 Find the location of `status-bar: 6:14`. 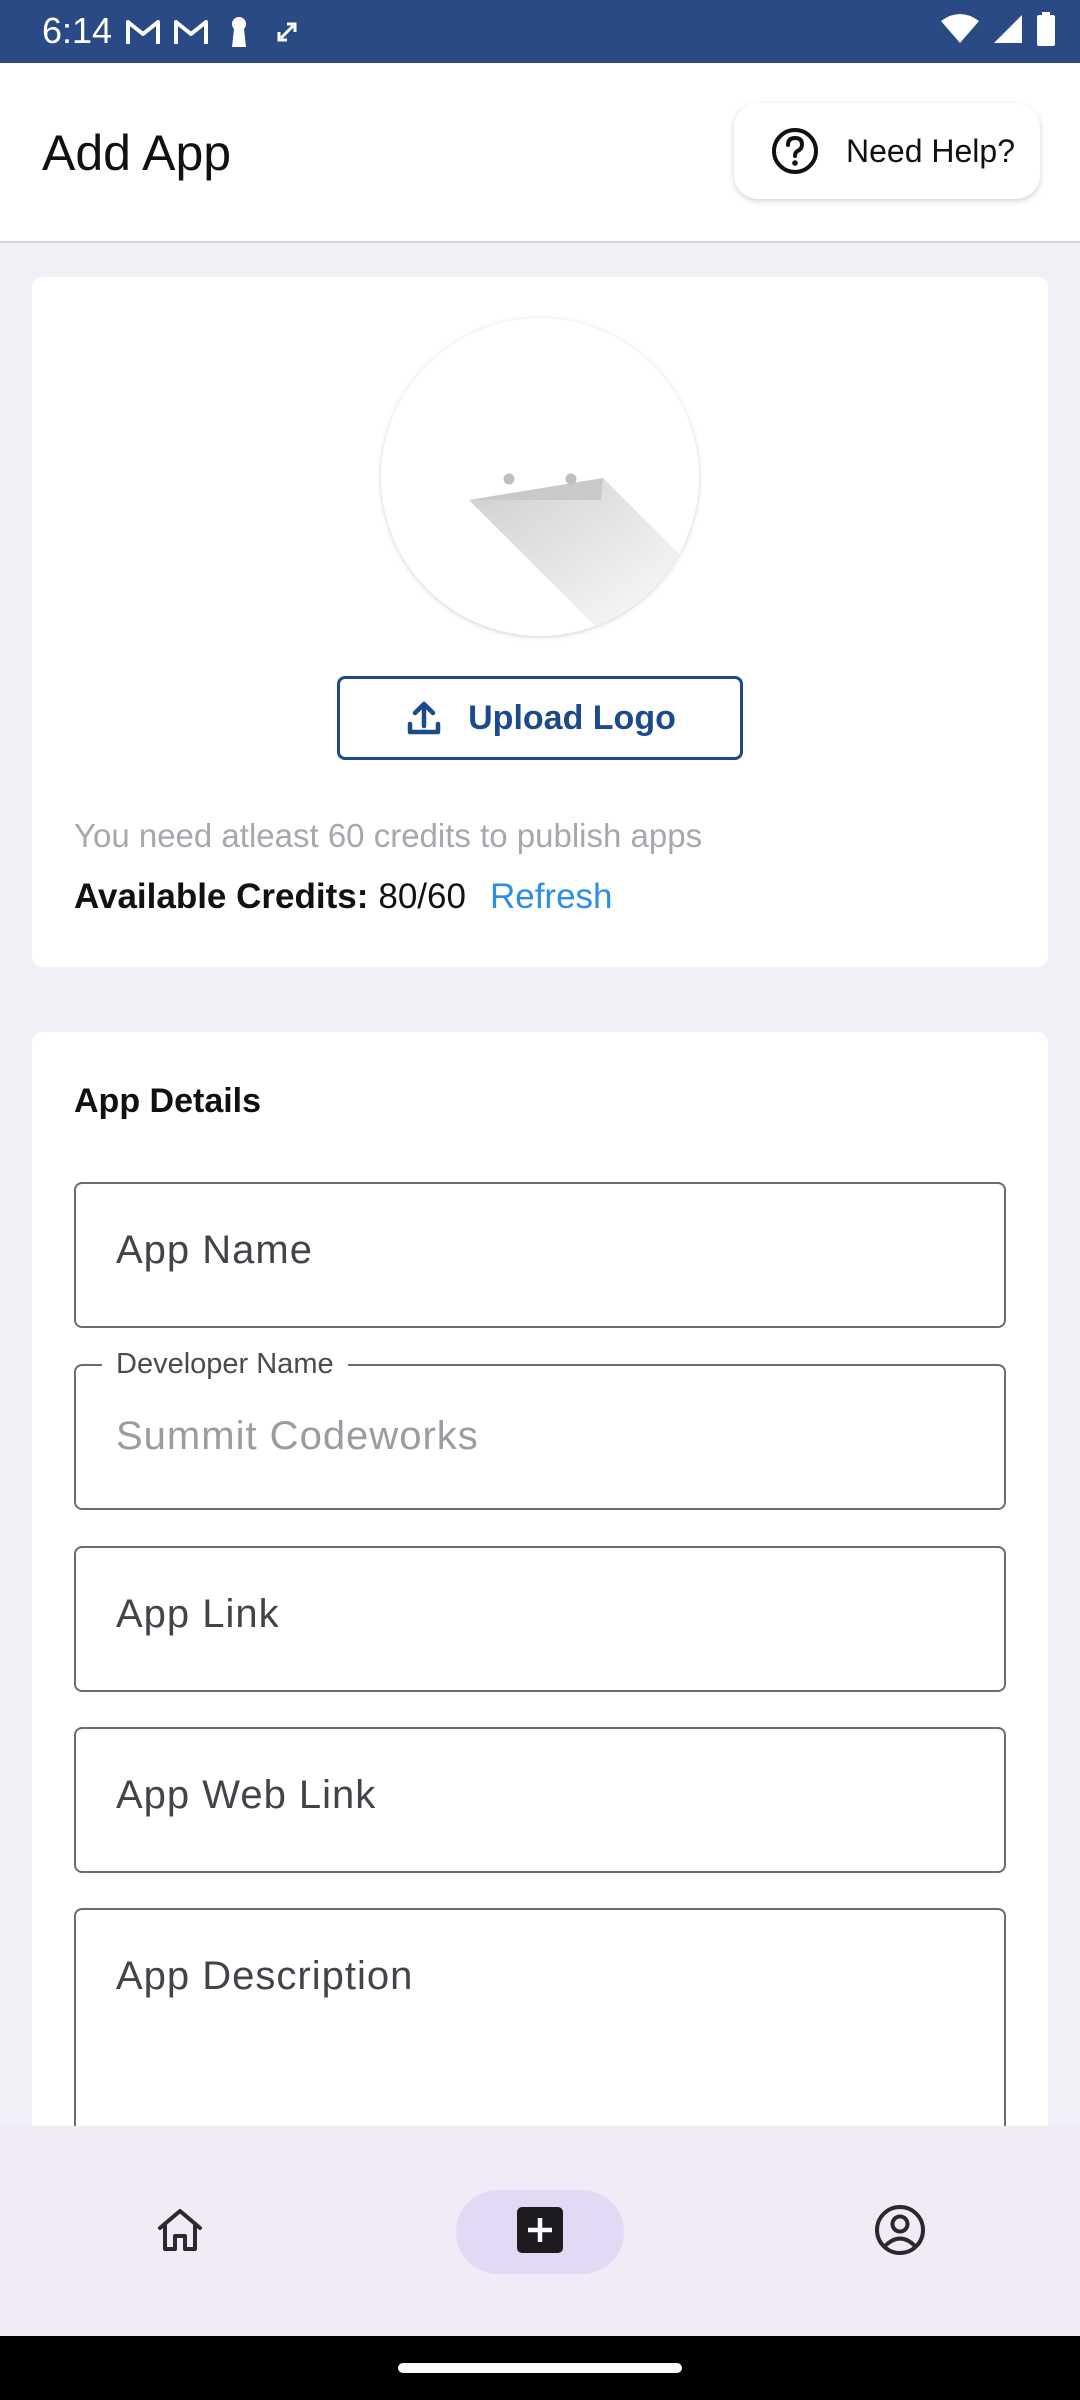

status-bar: 6:14 is located at coordinates (540, 31).